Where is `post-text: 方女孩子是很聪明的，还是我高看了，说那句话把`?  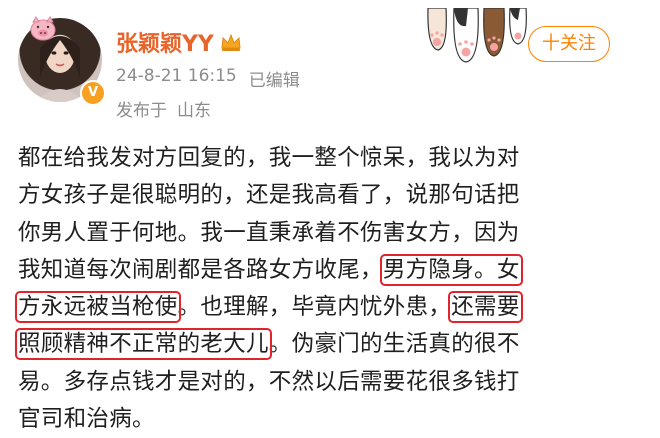
post-text: 方女孩子是很聪明的，还是我高看了，说那句话把 is located at coordinates (269, 195).